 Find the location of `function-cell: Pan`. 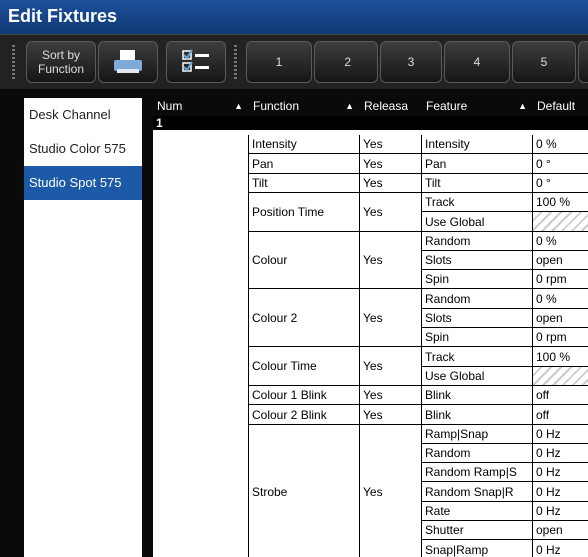

function-cell: Pan is located at coordinates (304, 164).